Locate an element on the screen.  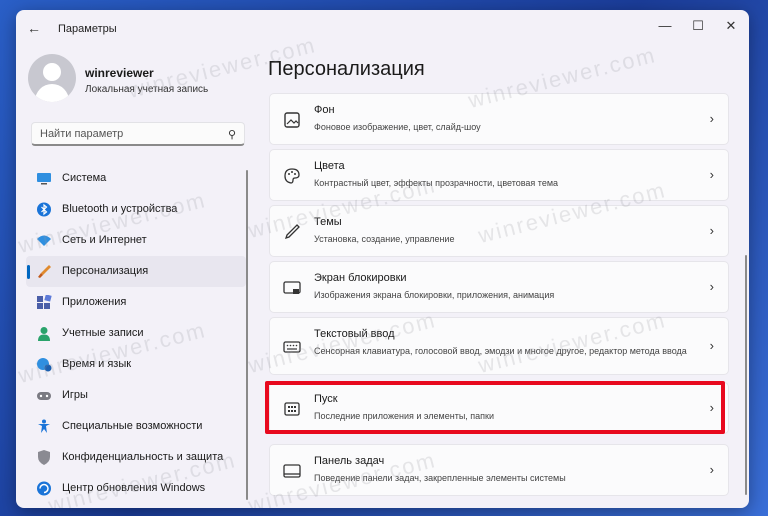
sidebar-item-network: Сеть и Интернет is located at coordinates (136, 240).